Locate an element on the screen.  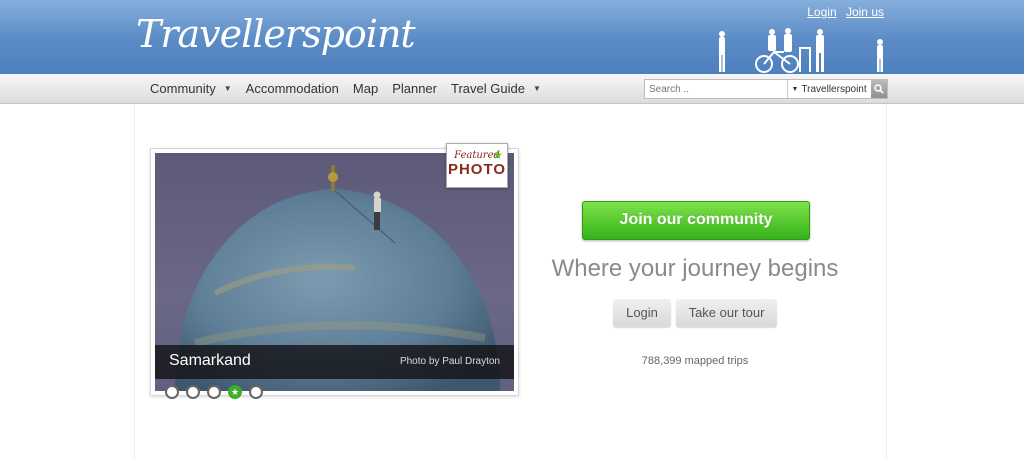
search-box: ▼ Travellerspoint is located at coordinates (766, 89).